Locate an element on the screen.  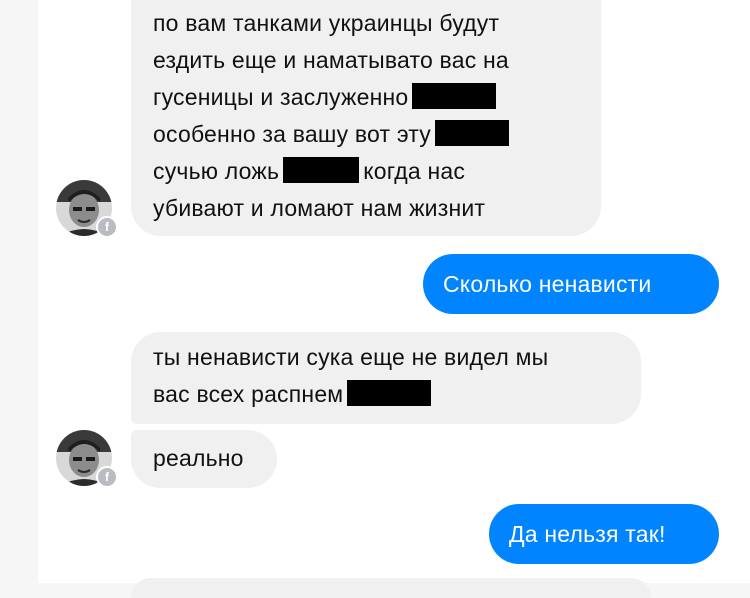
incoming-message-bubble: реально is located at coordinates (204, 459).